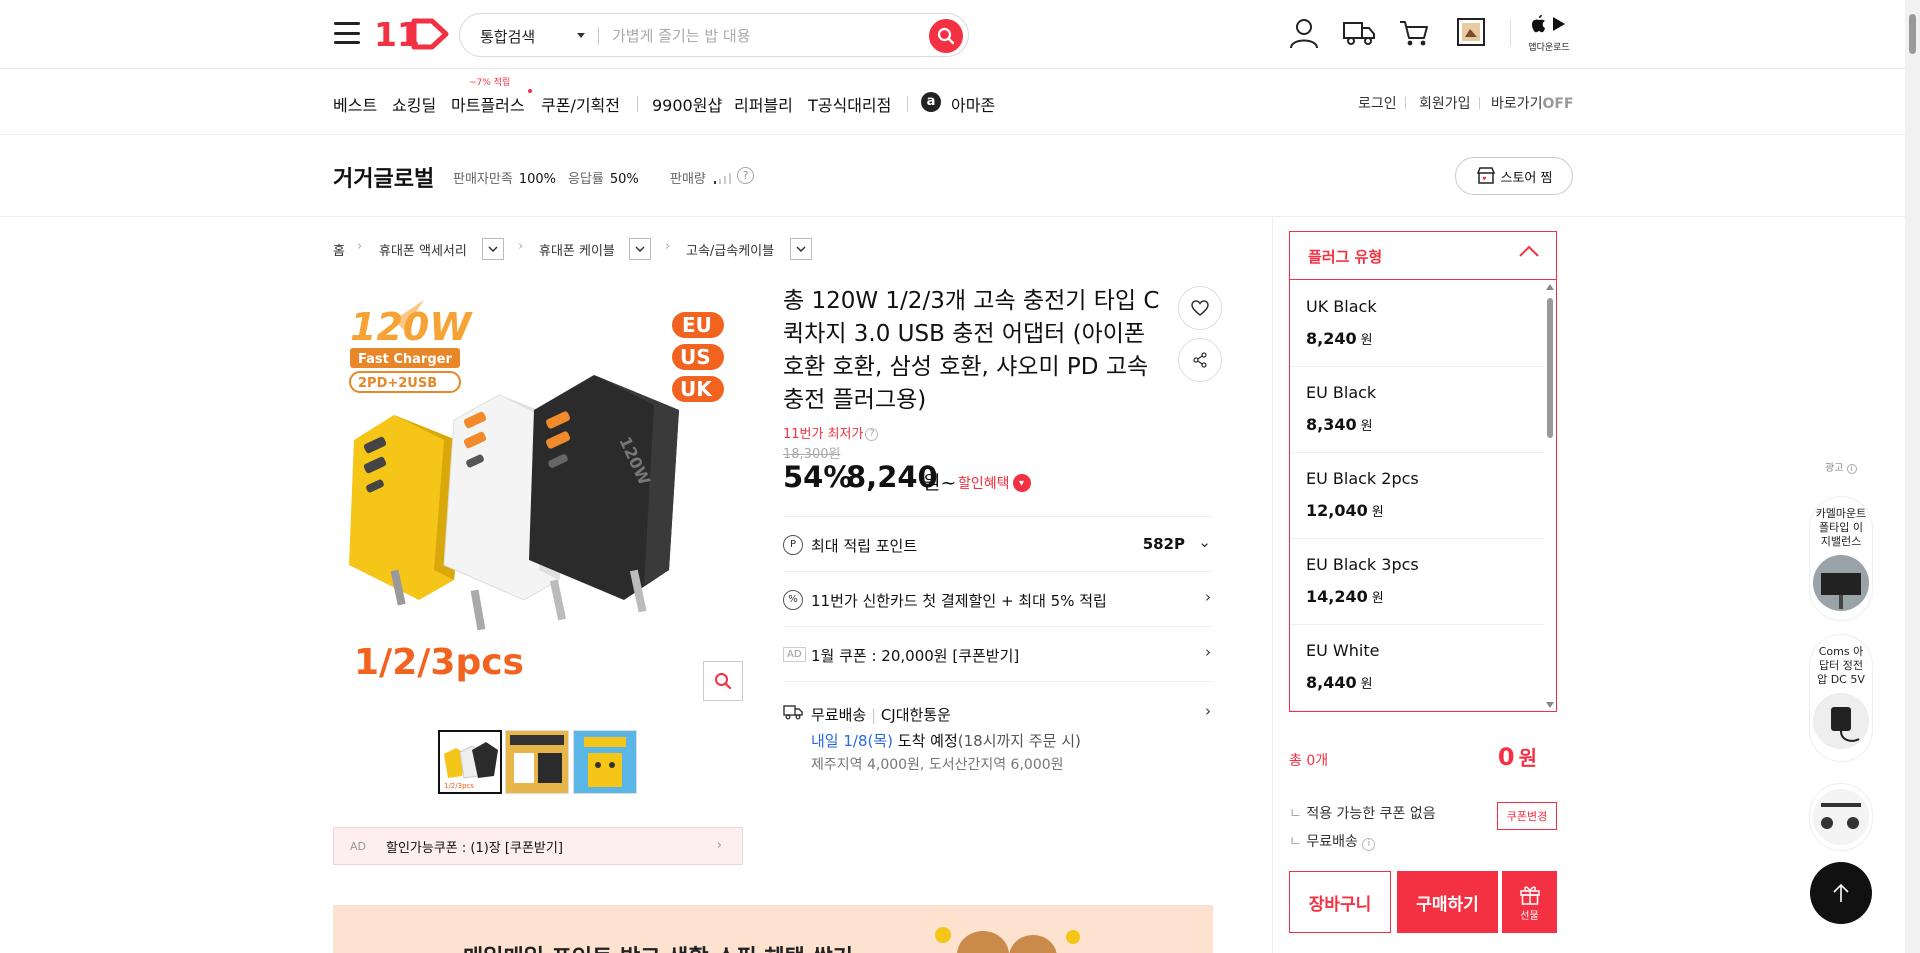  What do you see at coordinates (1414, 33) in the screenshot?
I see `cart-icon` at bounding box center [1414, 33].